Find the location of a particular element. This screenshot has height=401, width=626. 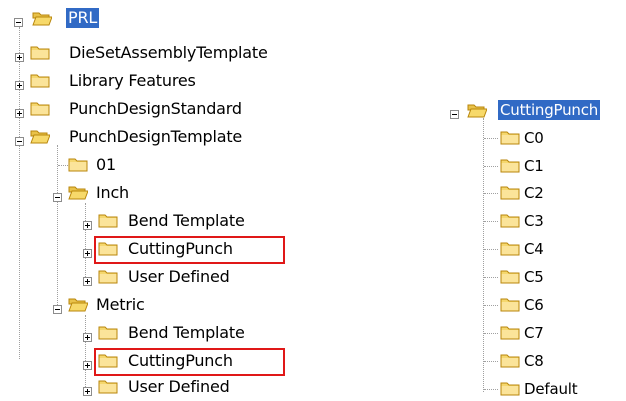

tree-node-label: C0 is located at coordinates (534, 138).